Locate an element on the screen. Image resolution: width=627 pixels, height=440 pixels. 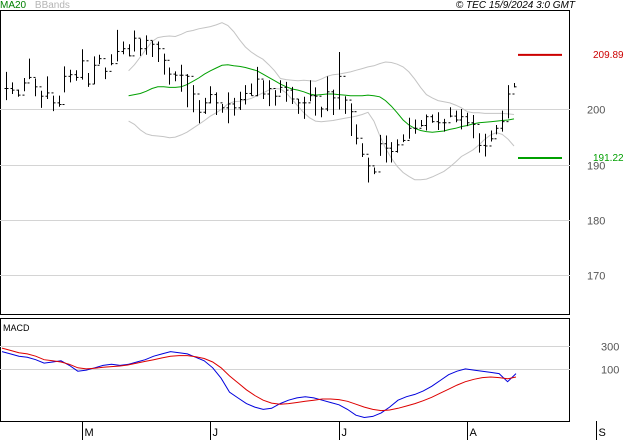
legend: MA20 BBands is located at coordinates (35, 5).